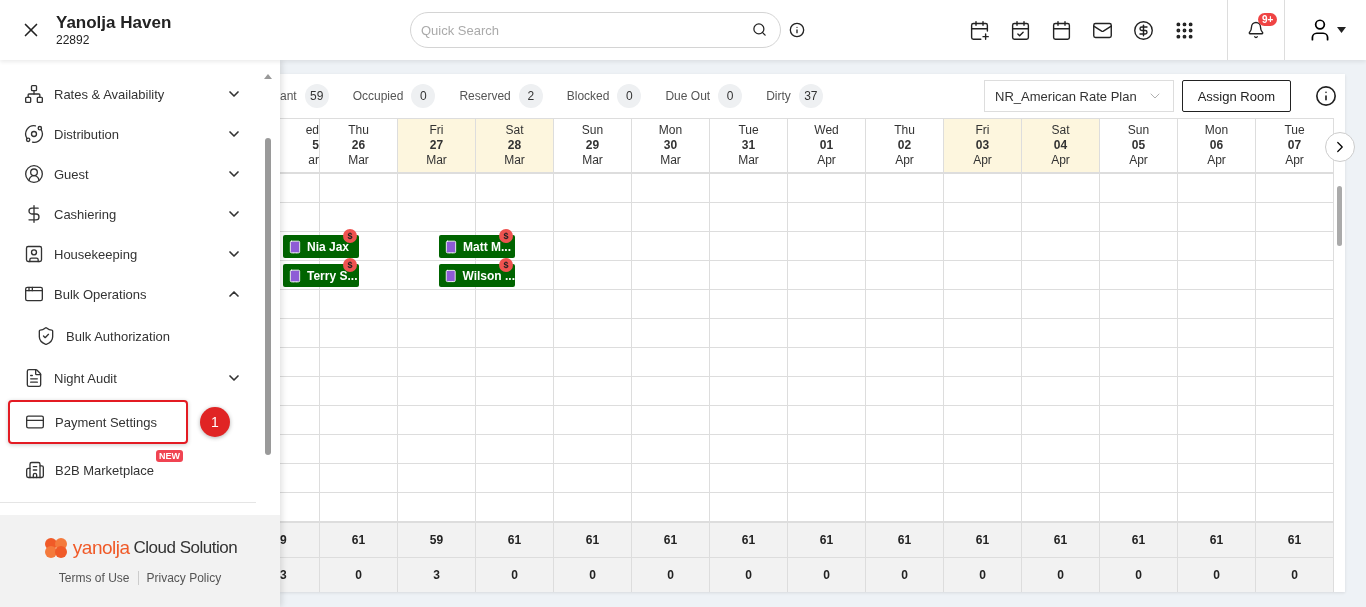  What do you see at coordinates (34, 378) in the screenshot?
I see `document-icon` at bounding box center [34, 378].